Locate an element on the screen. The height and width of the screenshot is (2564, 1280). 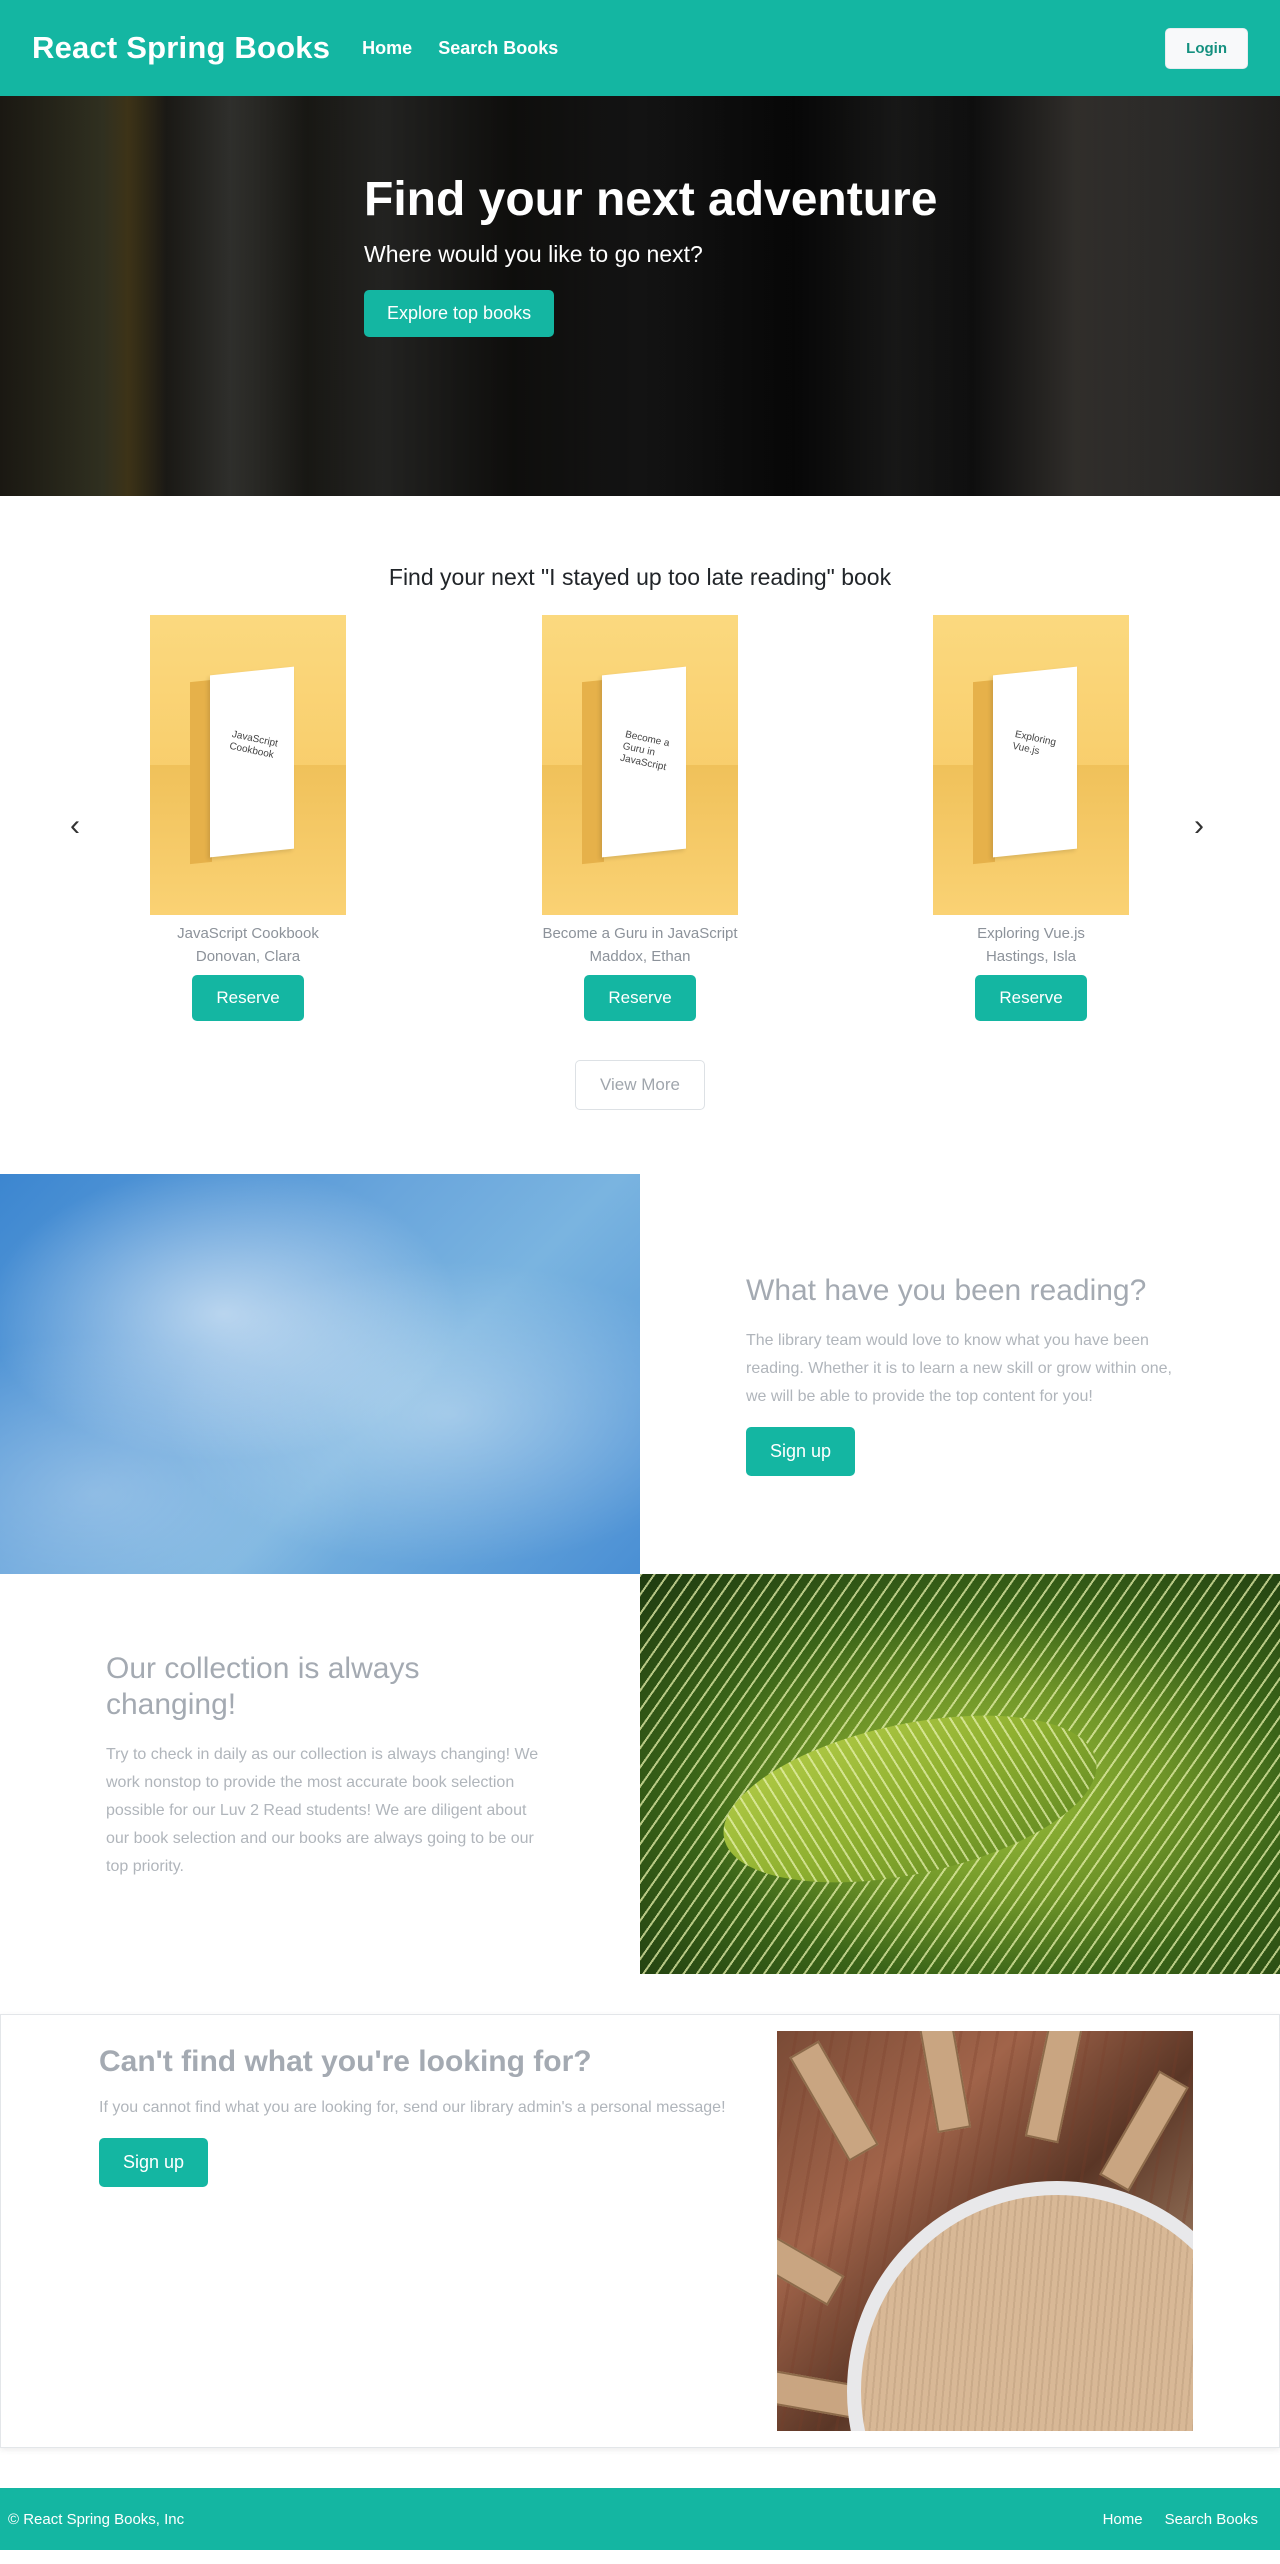
view-more-button: View More is located at coordinates (640, 1085).